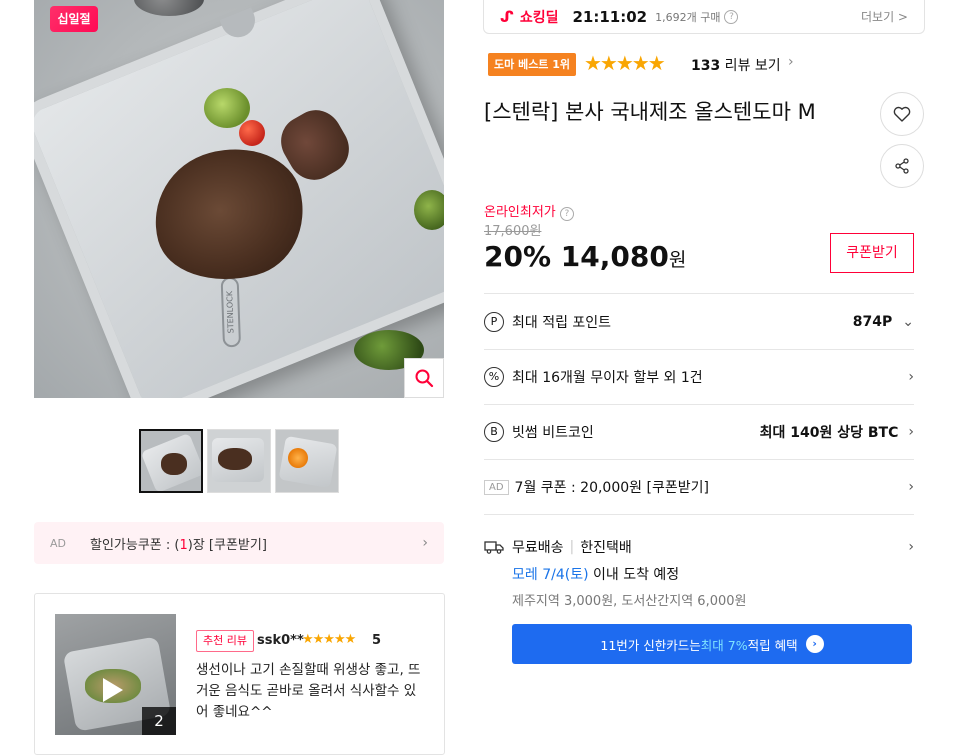  I want to click on review-user-id: ssk0**, so click(280, 640).